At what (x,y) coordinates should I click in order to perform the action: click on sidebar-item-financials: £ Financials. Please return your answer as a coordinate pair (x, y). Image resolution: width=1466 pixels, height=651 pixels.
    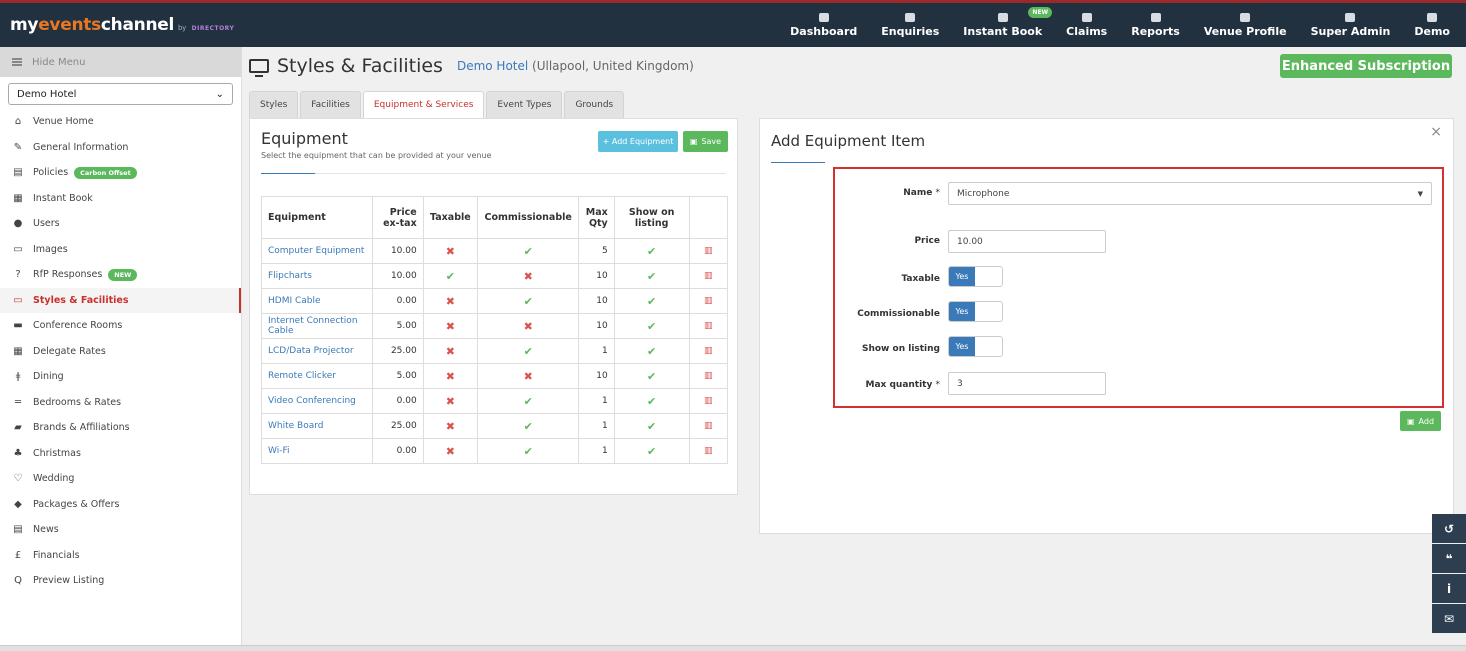
    Looking at the image, I should click on (120, 556).